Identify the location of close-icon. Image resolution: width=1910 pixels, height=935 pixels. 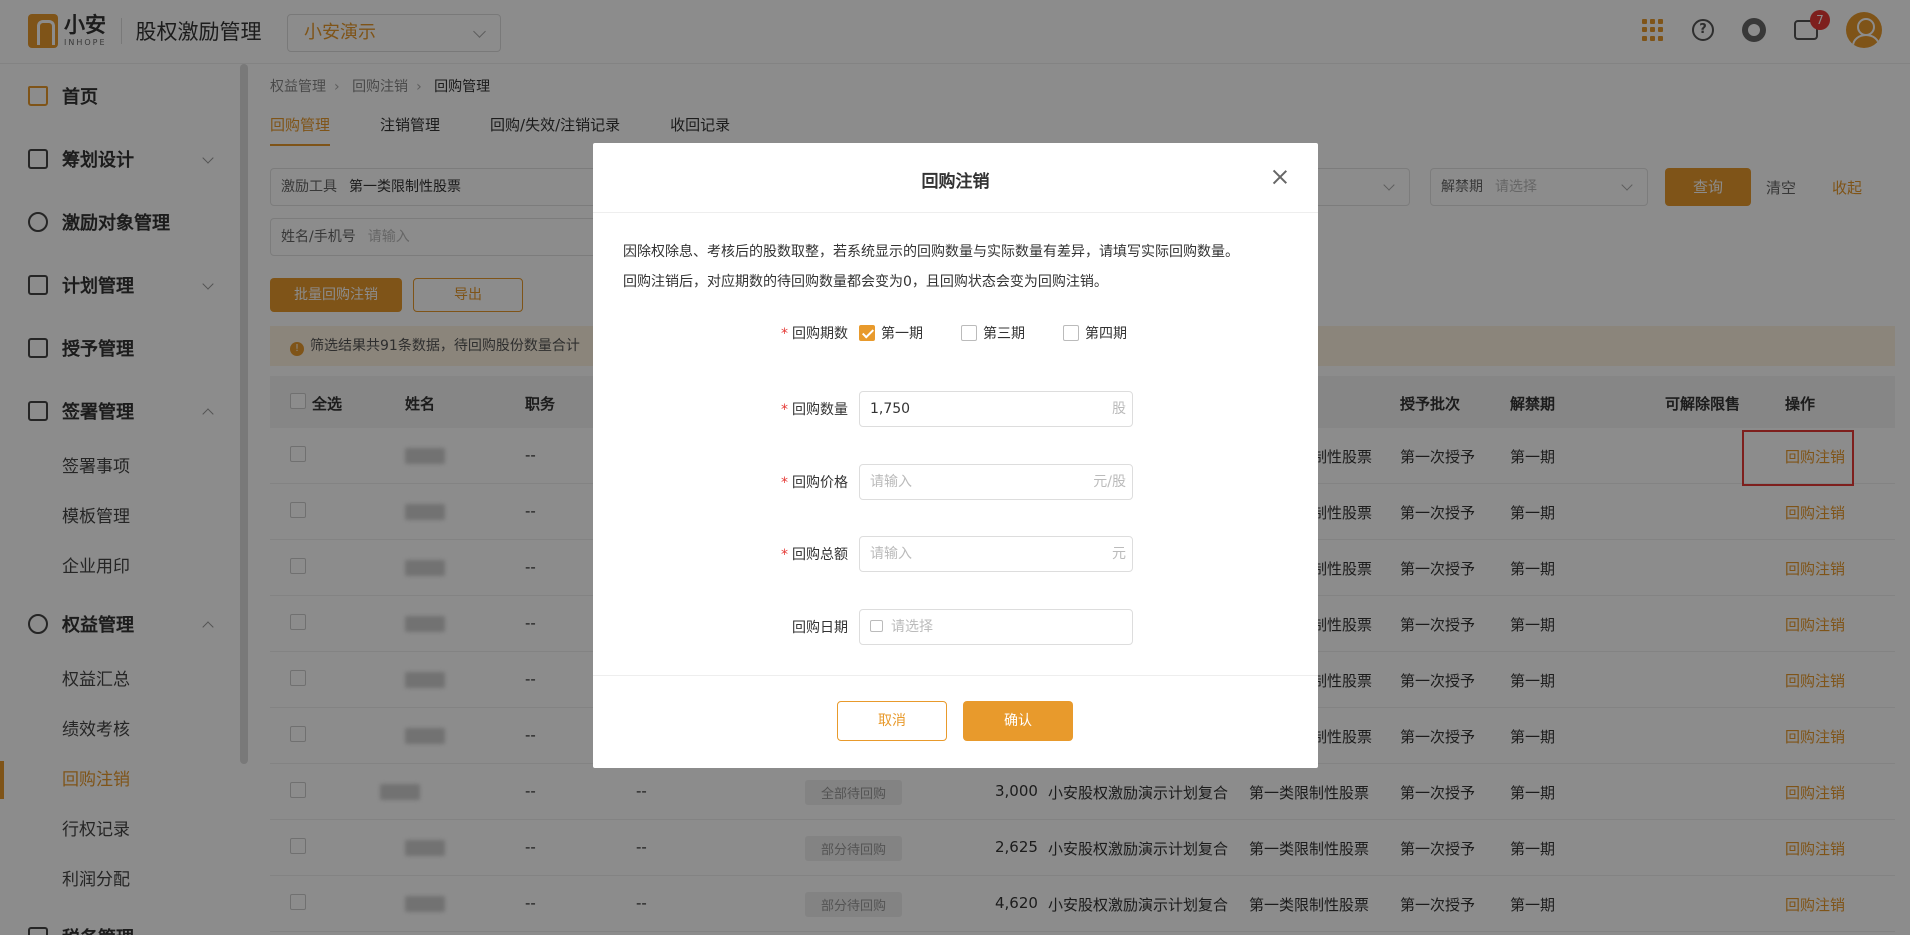
(1280, 177).